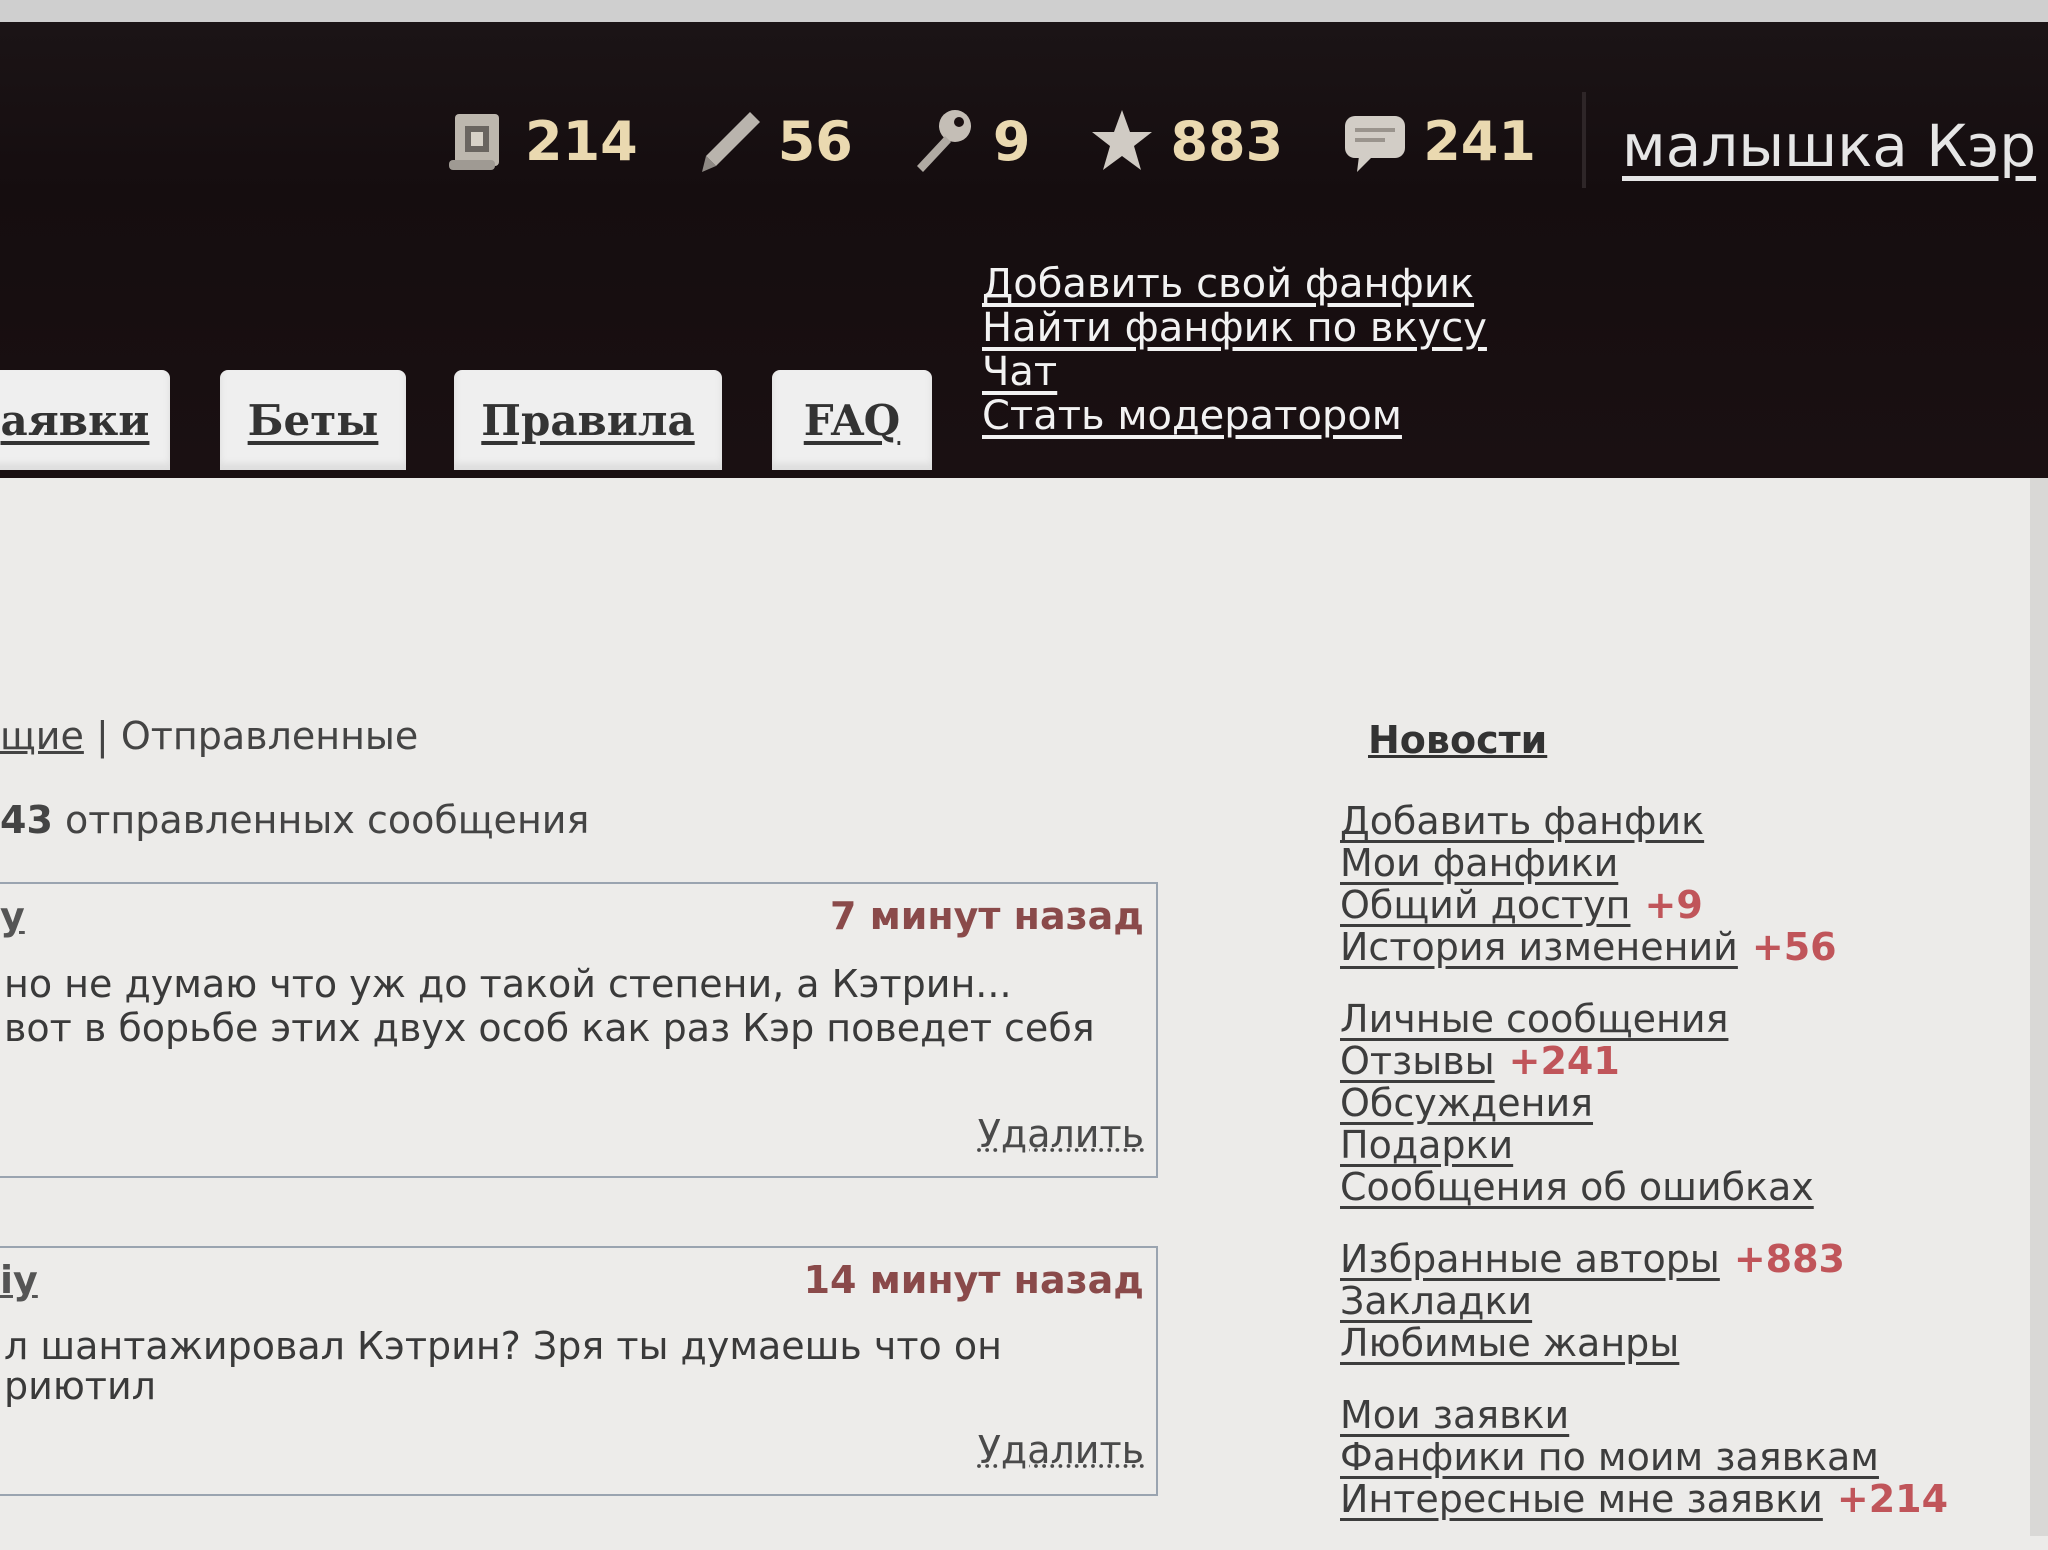 This screenshot has height=1550, width=2048. I want to click on tab-requests: аявки, so click(85, 420).